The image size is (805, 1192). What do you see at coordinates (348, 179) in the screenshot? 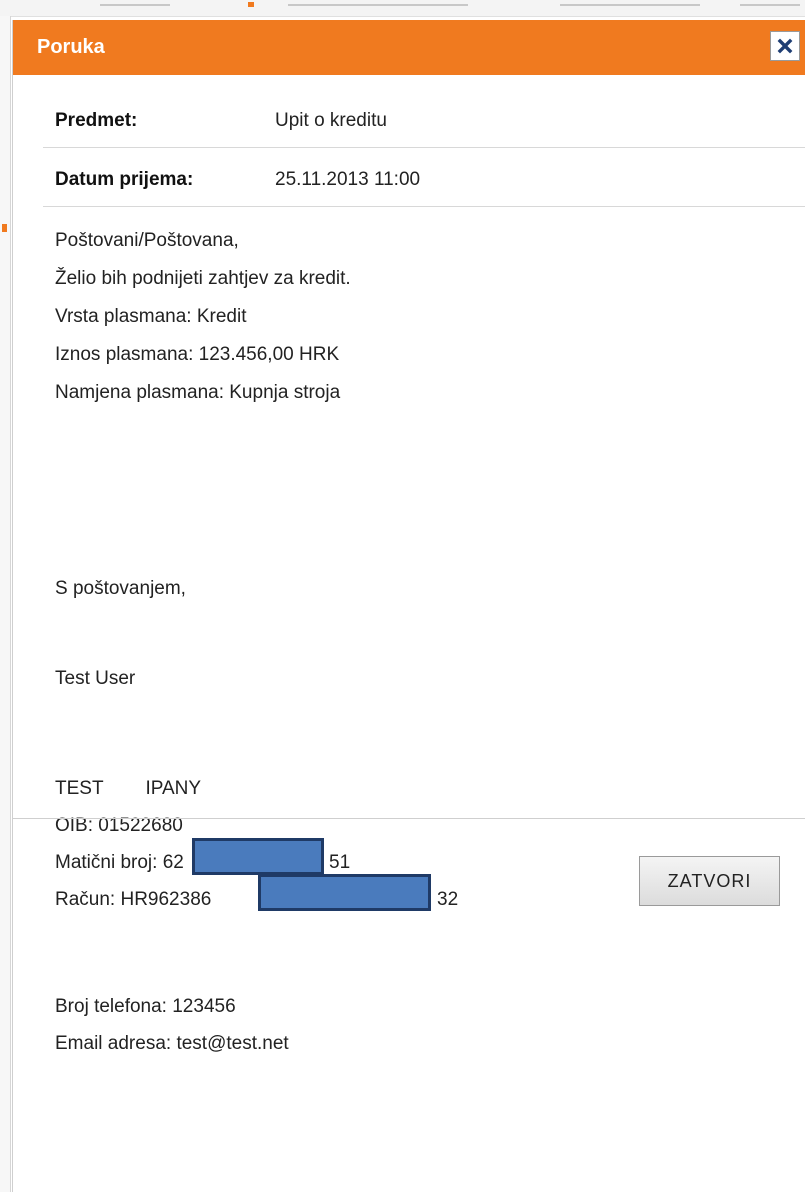
I see `date-received-value: 25.11.2013 11:00` at bounding box center [348, 179].